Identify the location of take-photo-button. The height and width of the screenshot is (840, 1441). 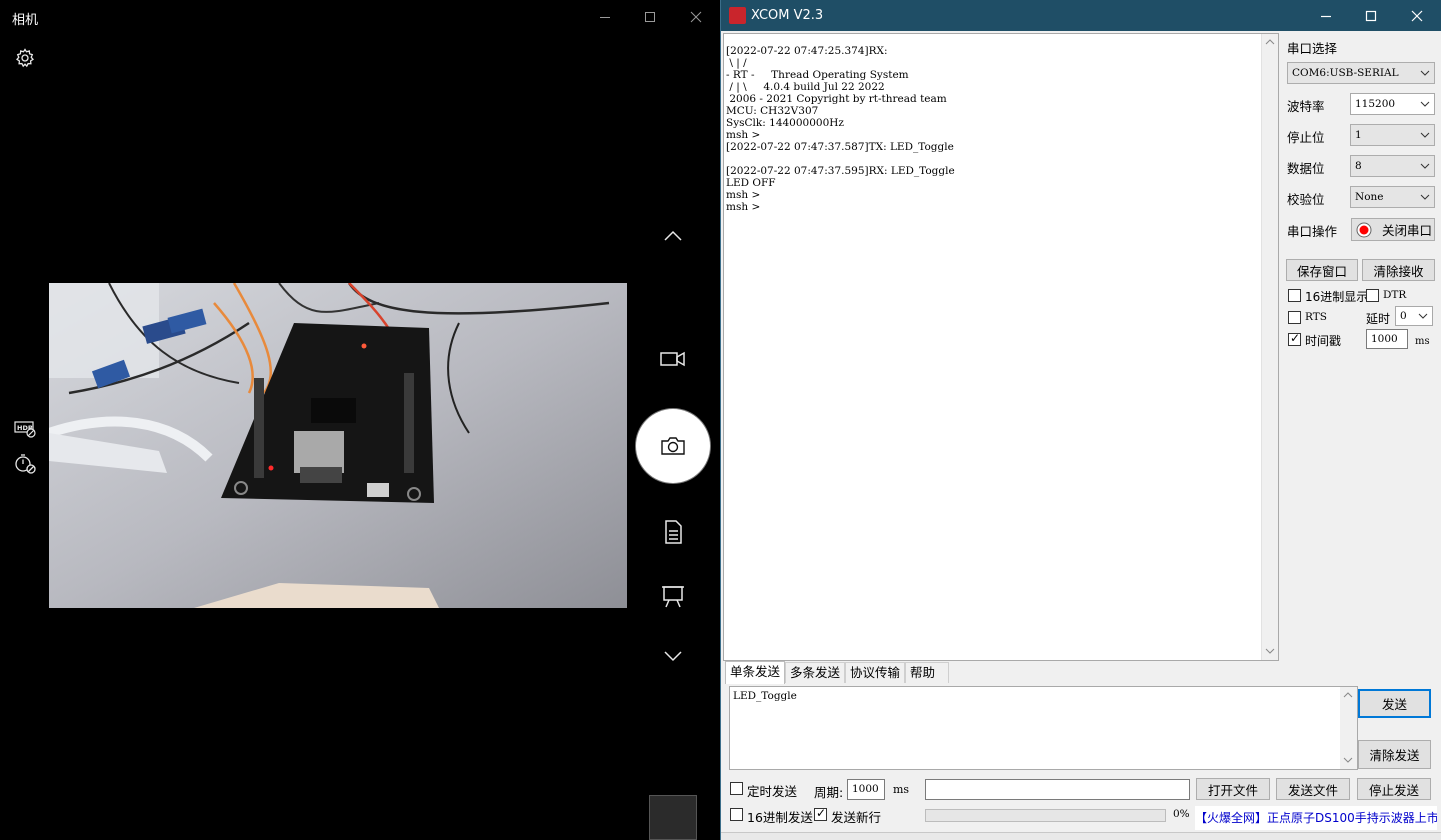
(673, 446).